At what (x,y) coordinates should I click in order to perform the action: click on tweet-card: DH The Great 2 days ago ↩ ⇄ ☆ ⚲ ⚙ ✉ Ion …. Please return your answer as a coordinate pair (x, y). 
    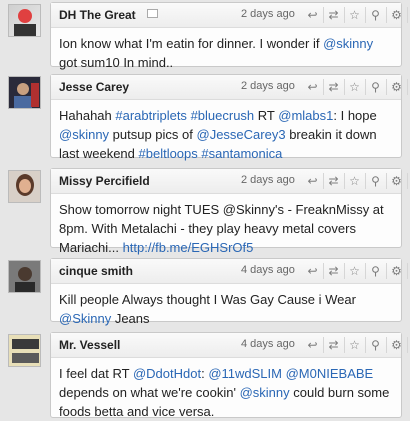
    Looking at the image, I should click on (229, 36).